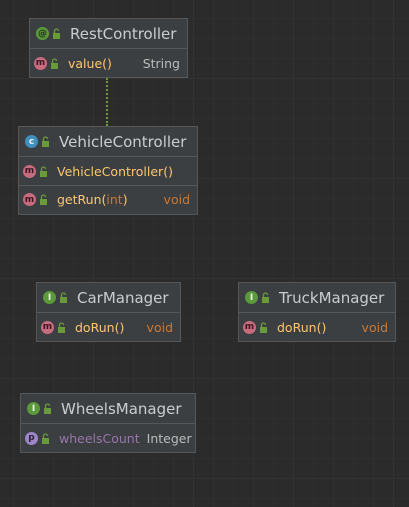 The image size is (409, 507). What do you see at coordinates (31, 438) in the screenshot?
I see `field-icon: p` at bounding box center [31, 438].